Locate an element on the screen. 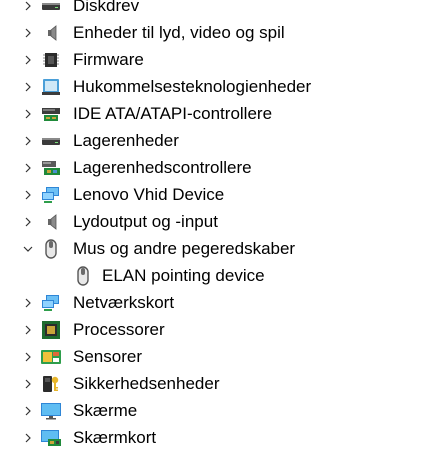  monitor-icon is located at coordinates (51, 410).